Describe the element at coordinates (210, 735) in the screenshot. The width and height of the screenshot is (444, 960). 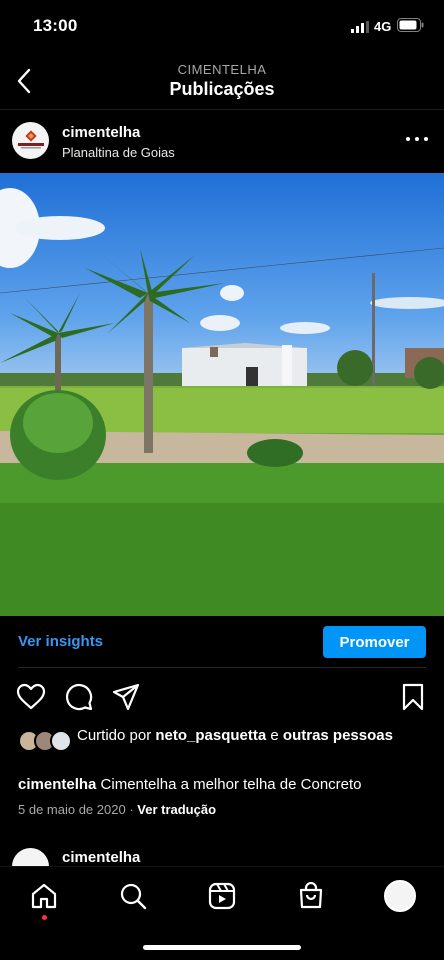
I see `liker-username: neto_pasquetta` at that location.